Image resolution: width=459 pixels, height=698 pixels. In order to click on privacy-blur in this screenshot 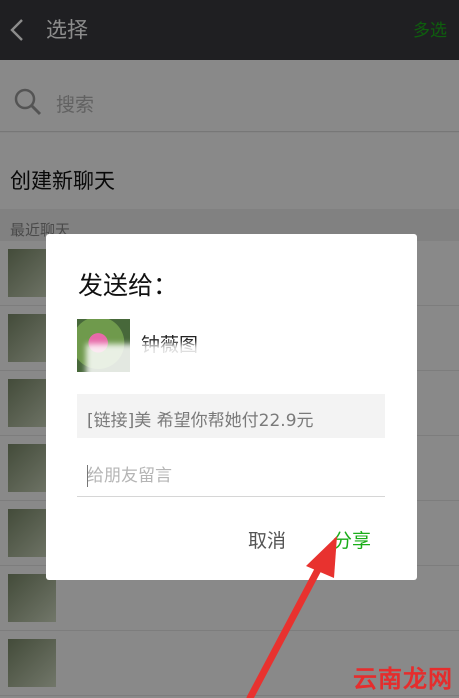, I will do `click(156, 364)`.